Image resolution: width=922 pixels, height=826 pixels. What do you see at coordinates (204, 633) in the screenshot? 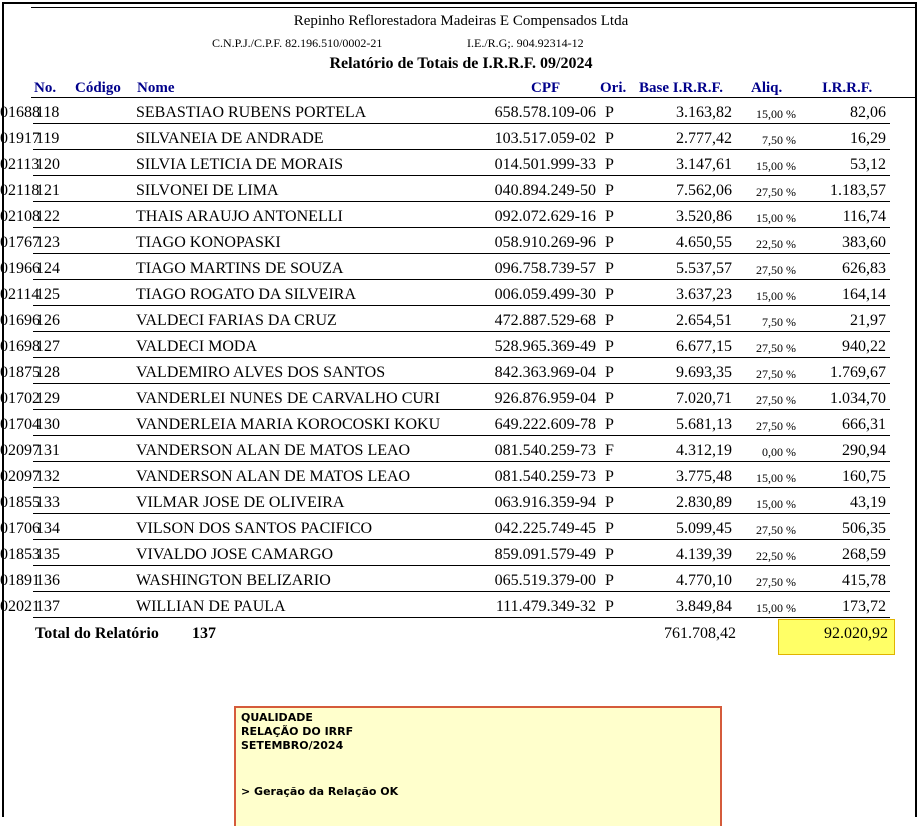
I see `total-count: 137` at bounding box center [204, 633].